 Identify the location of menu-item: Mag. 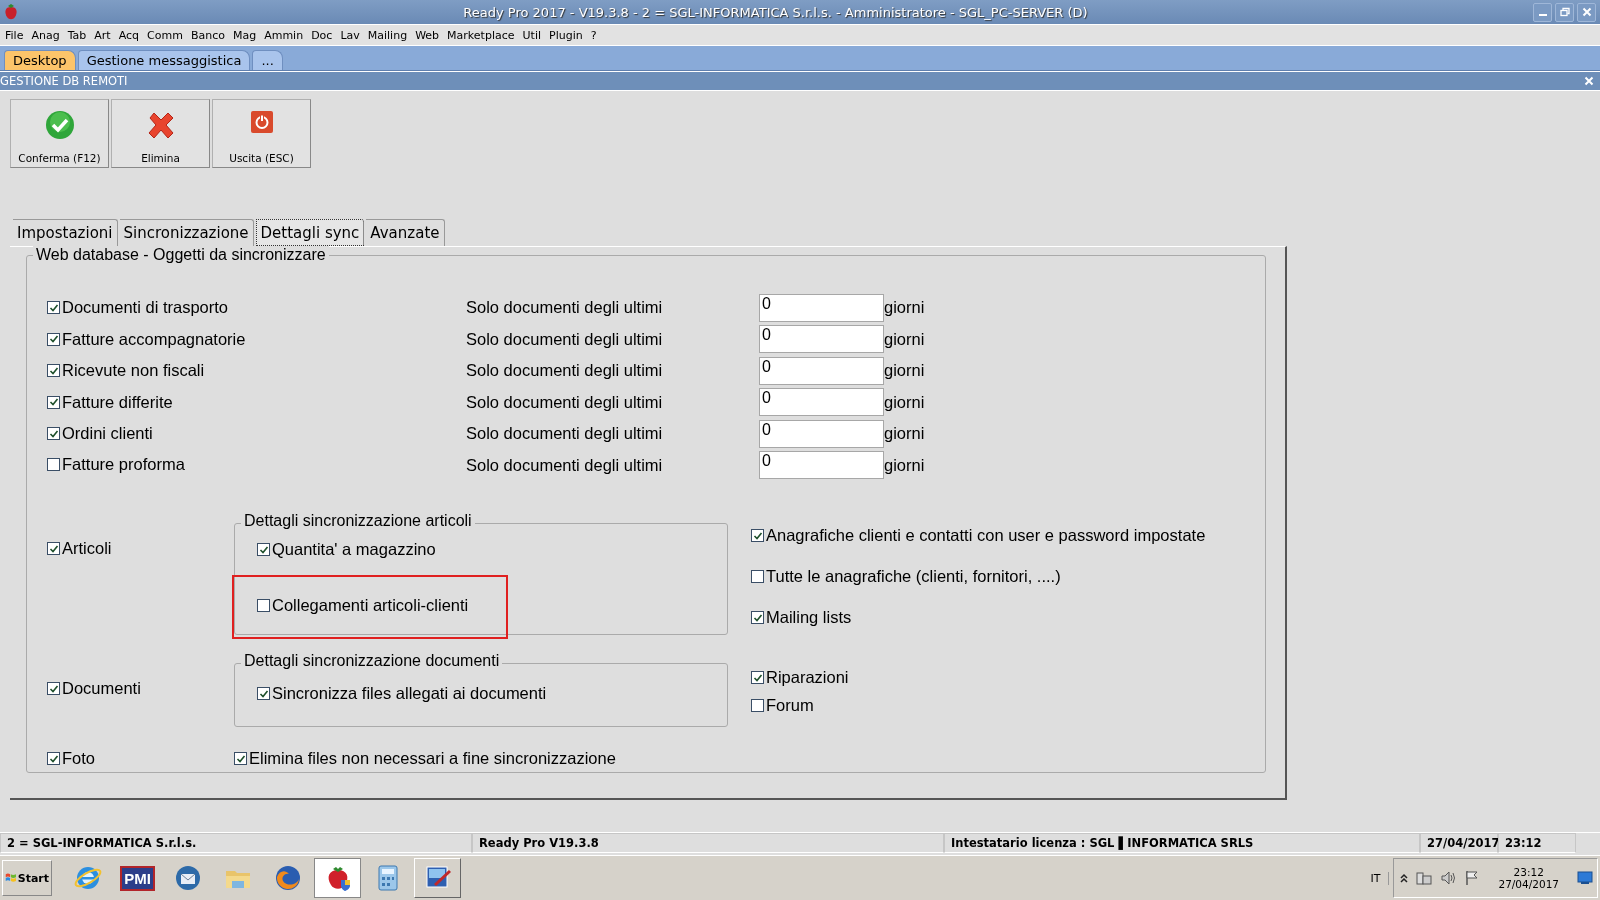
(246, 35).